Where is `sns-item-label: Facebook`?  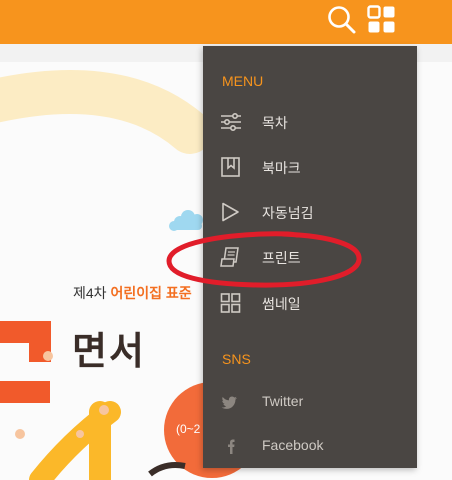
sns-item-label: Facebook is located at coordinates (293, 445).